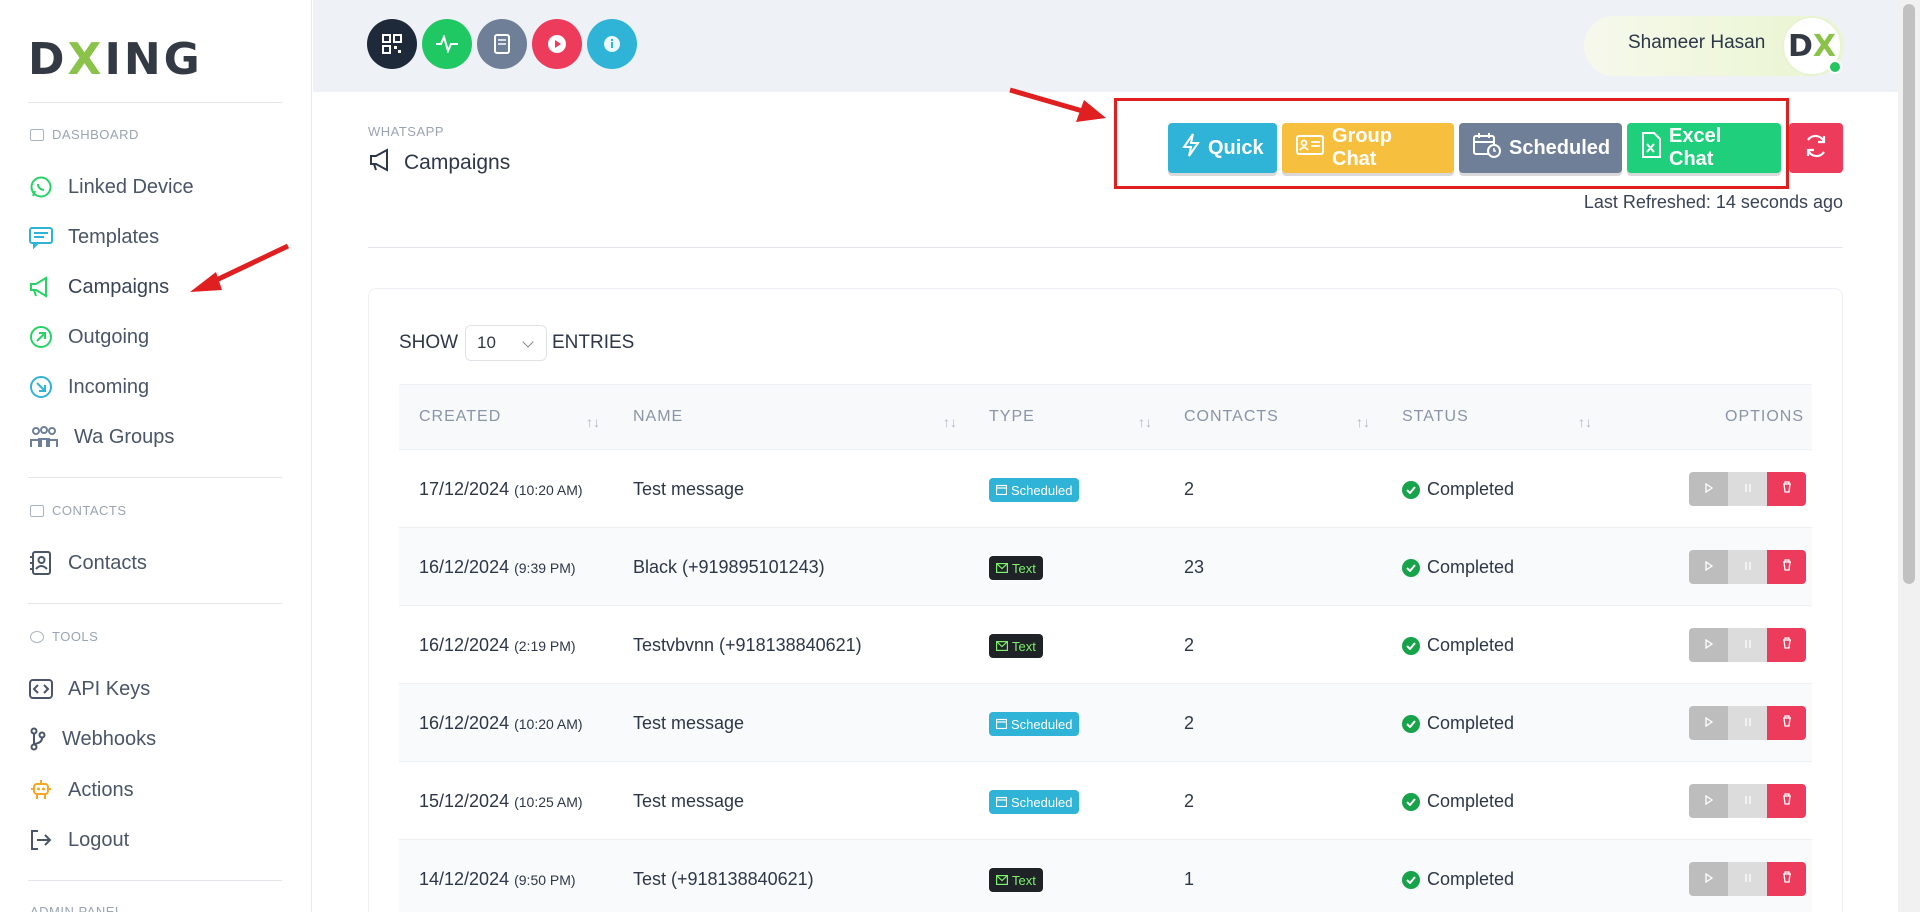 The height and width of the screenshot is (912, 1920). What do you see at coordinates (502, 44) in the screenshot?
I see `book-icon` at bounding box center [502, 44].